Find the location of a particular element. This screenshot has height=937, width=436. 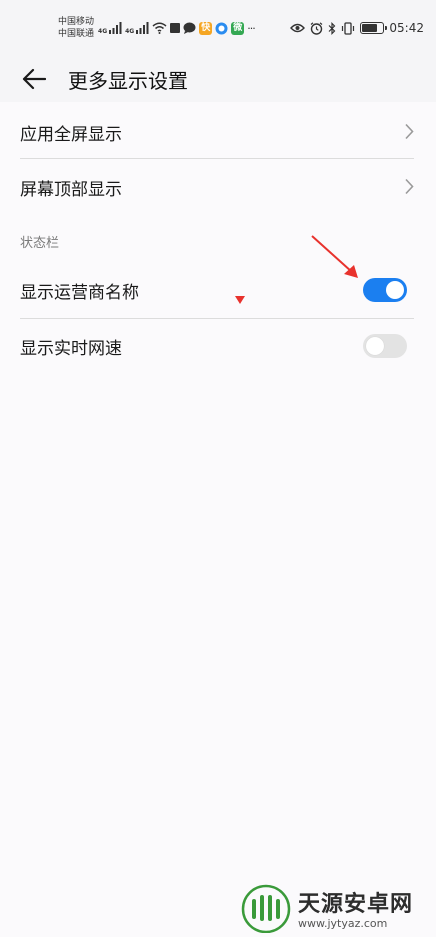

status-right: 05:42 is located at coordinates (357, 28).